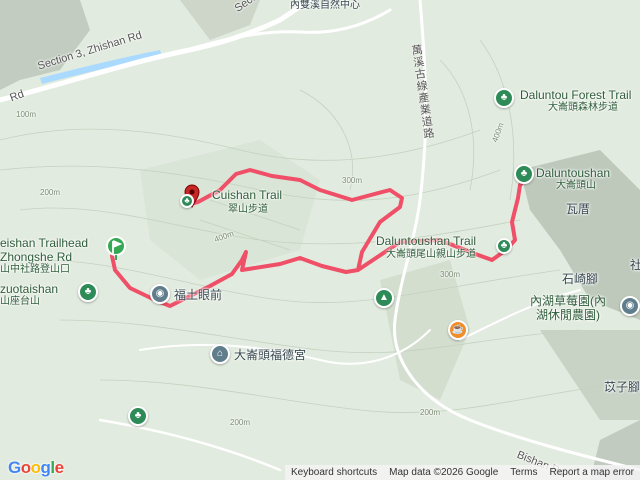  I want to click on cafe-icon: ☕, so click(458, 330).